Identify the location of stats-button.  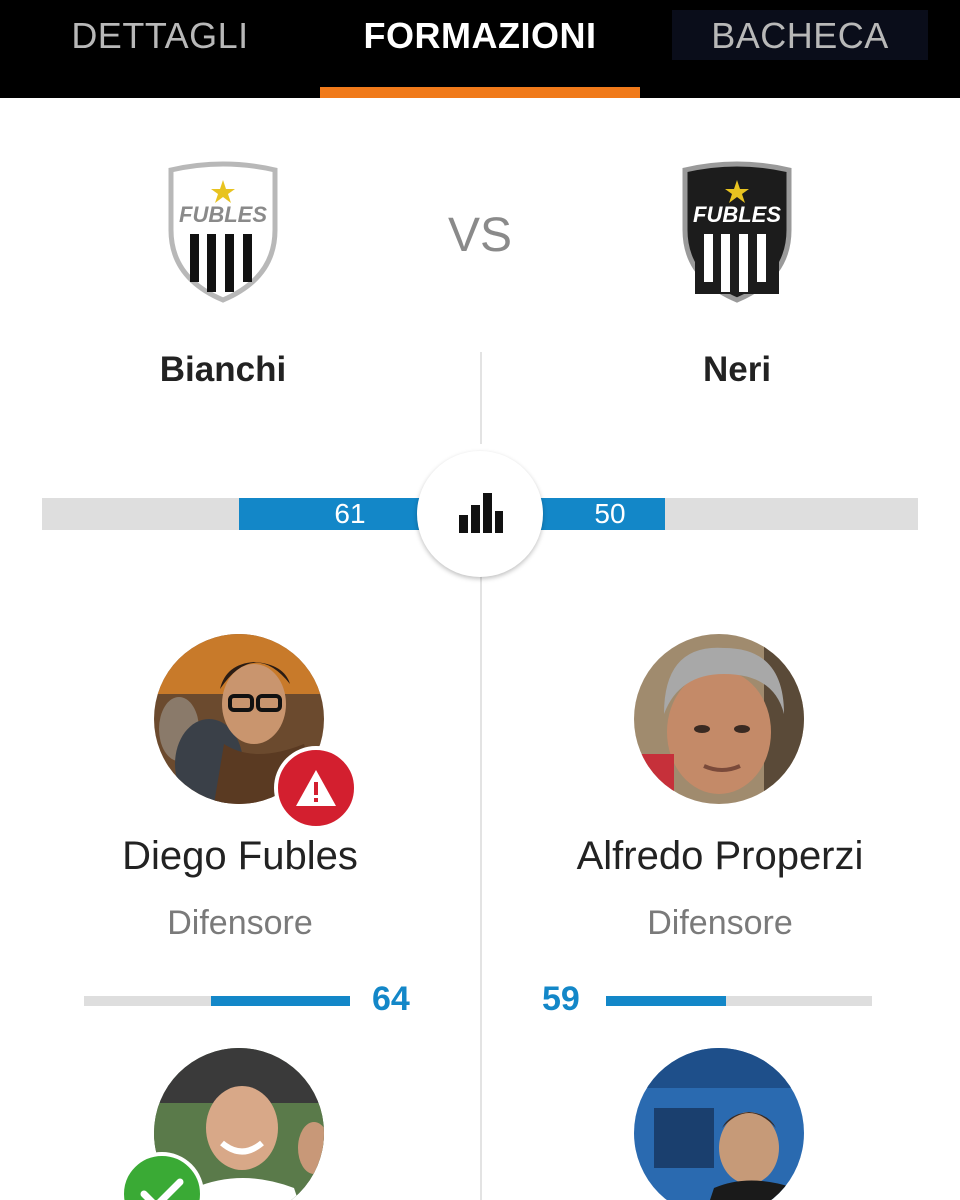
(480, 514).